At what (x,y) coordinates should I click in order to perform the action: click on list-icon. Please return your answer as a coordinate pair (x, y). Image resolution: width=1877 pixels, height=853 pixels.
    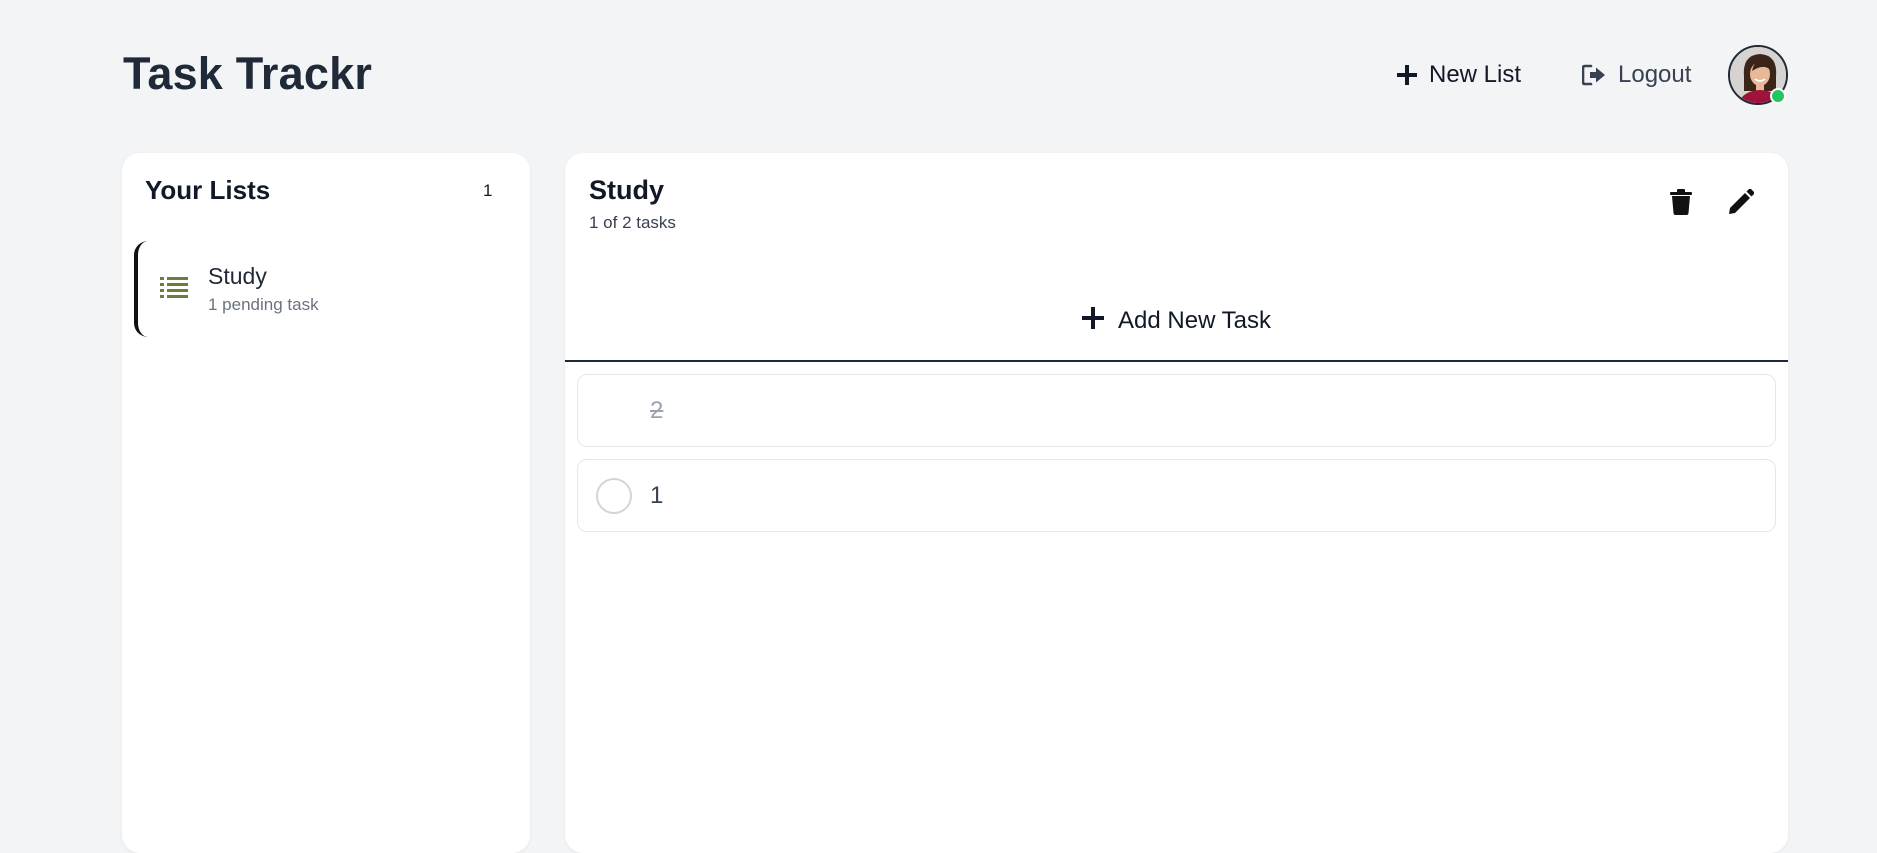
    Looking at the image, I should click on (174, 289).